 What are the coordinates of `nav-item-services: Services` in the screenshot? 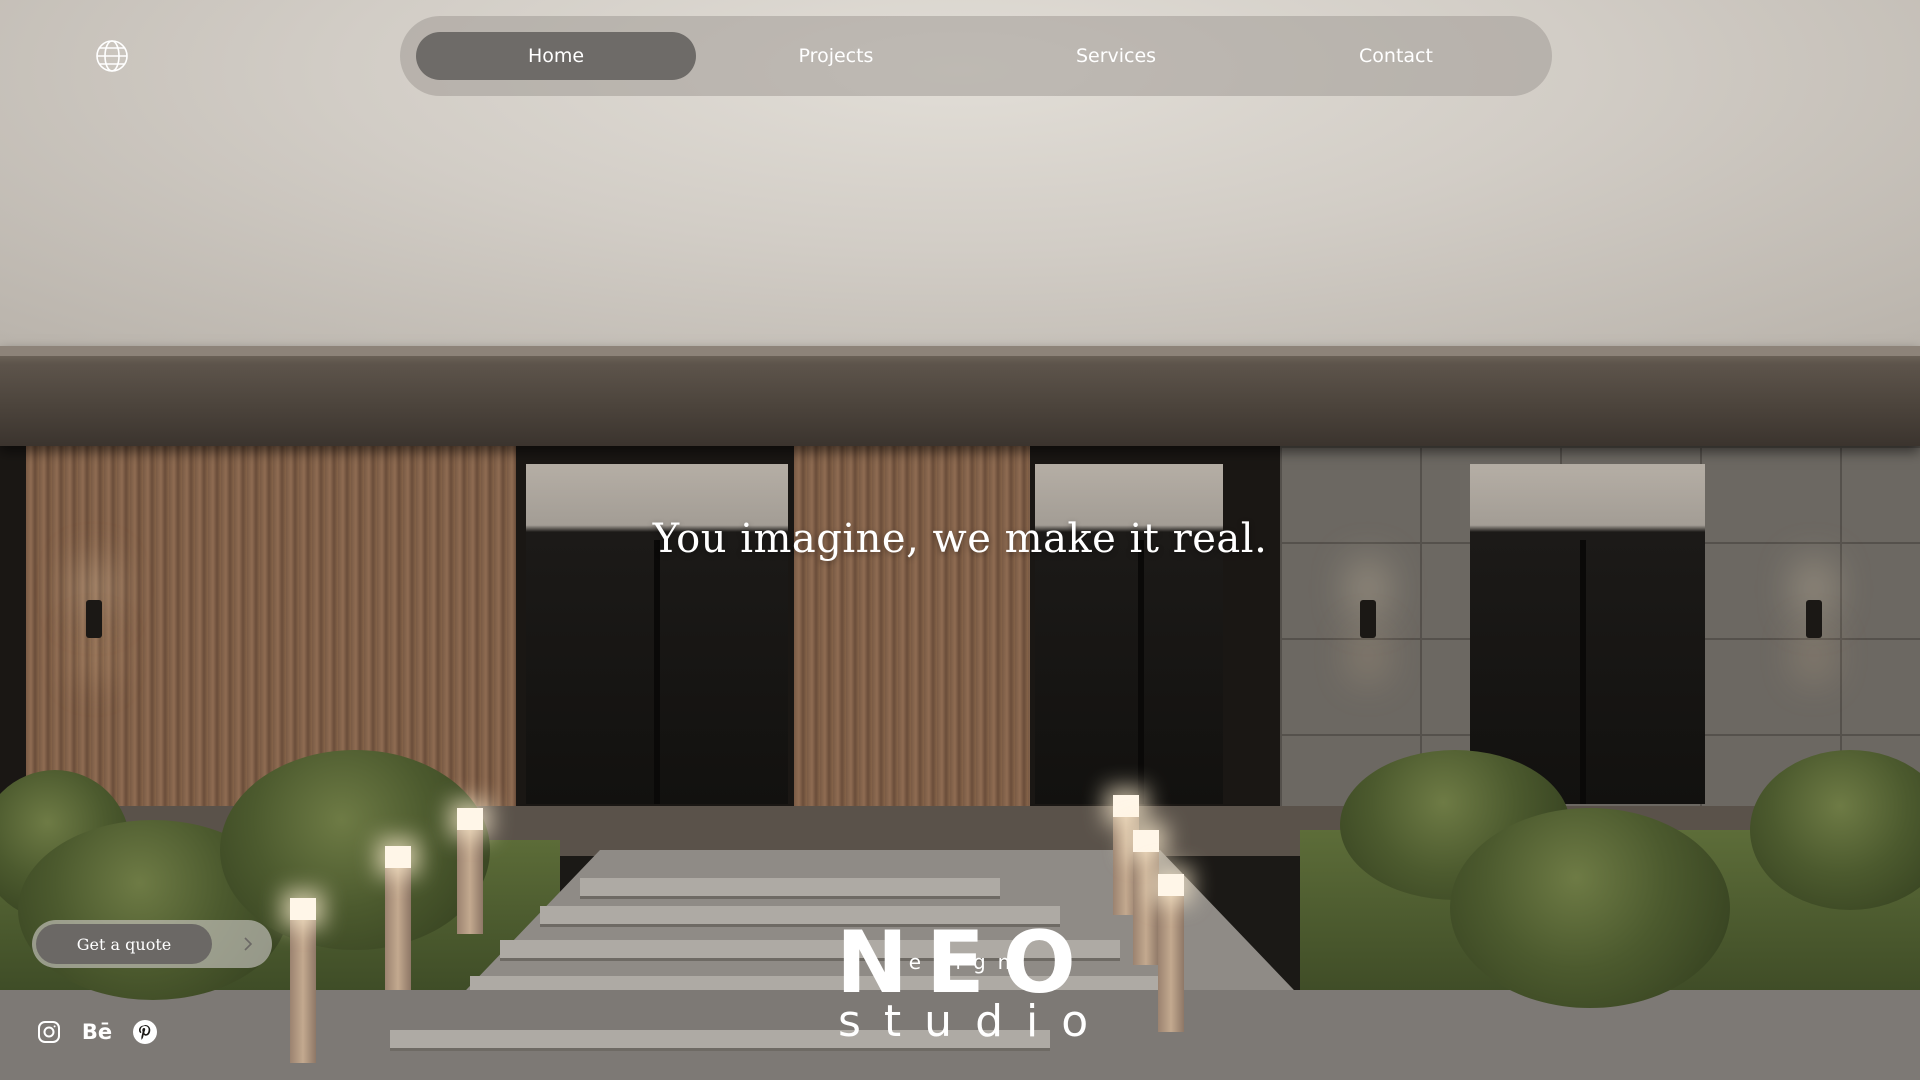 It's located at (1116, 56).